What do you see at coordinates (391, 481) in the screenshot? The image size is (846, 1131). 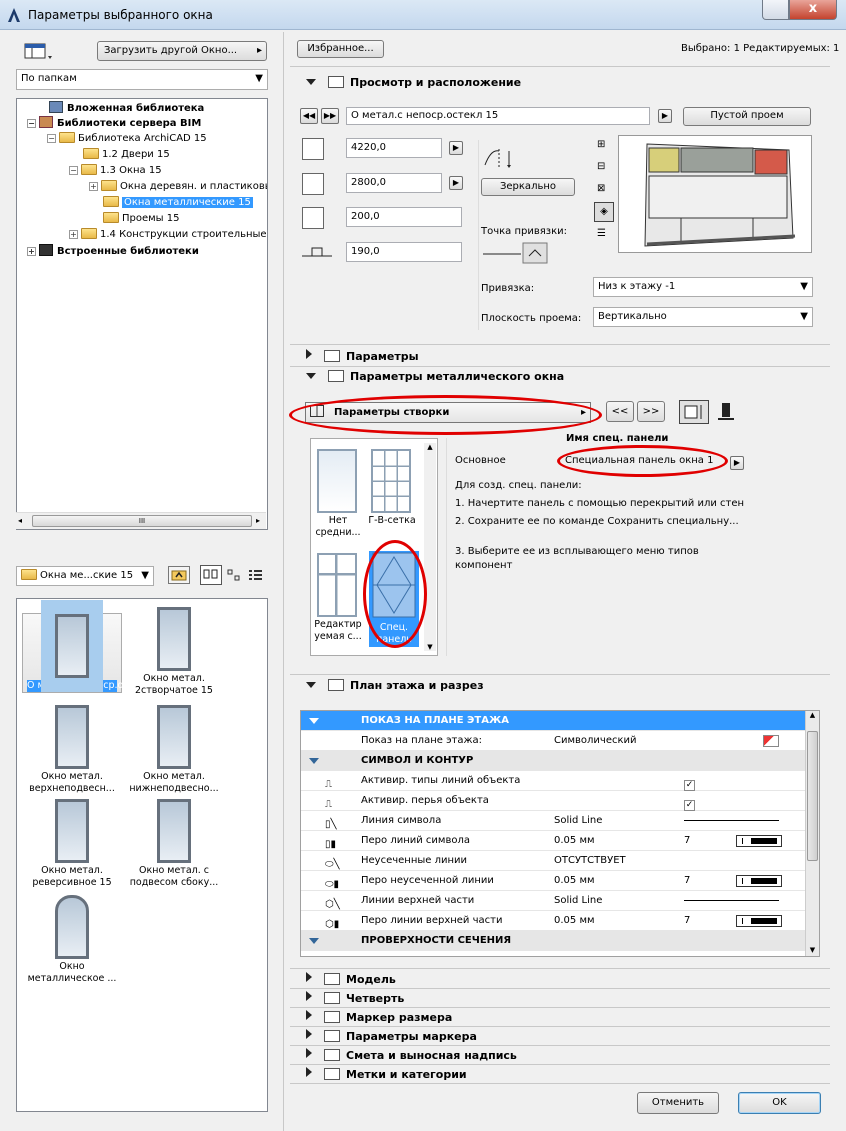 I see `grid-mullion-icon` at bounding box center [391, 481].